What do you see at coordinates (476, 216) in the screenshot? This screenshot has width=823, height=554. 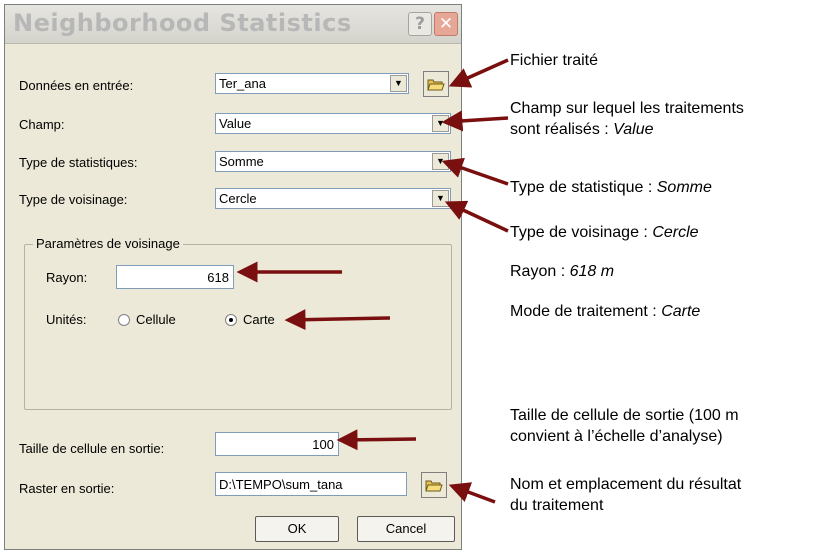 I see `arrow-neighborhood-type` at bounding box center [476, 216].